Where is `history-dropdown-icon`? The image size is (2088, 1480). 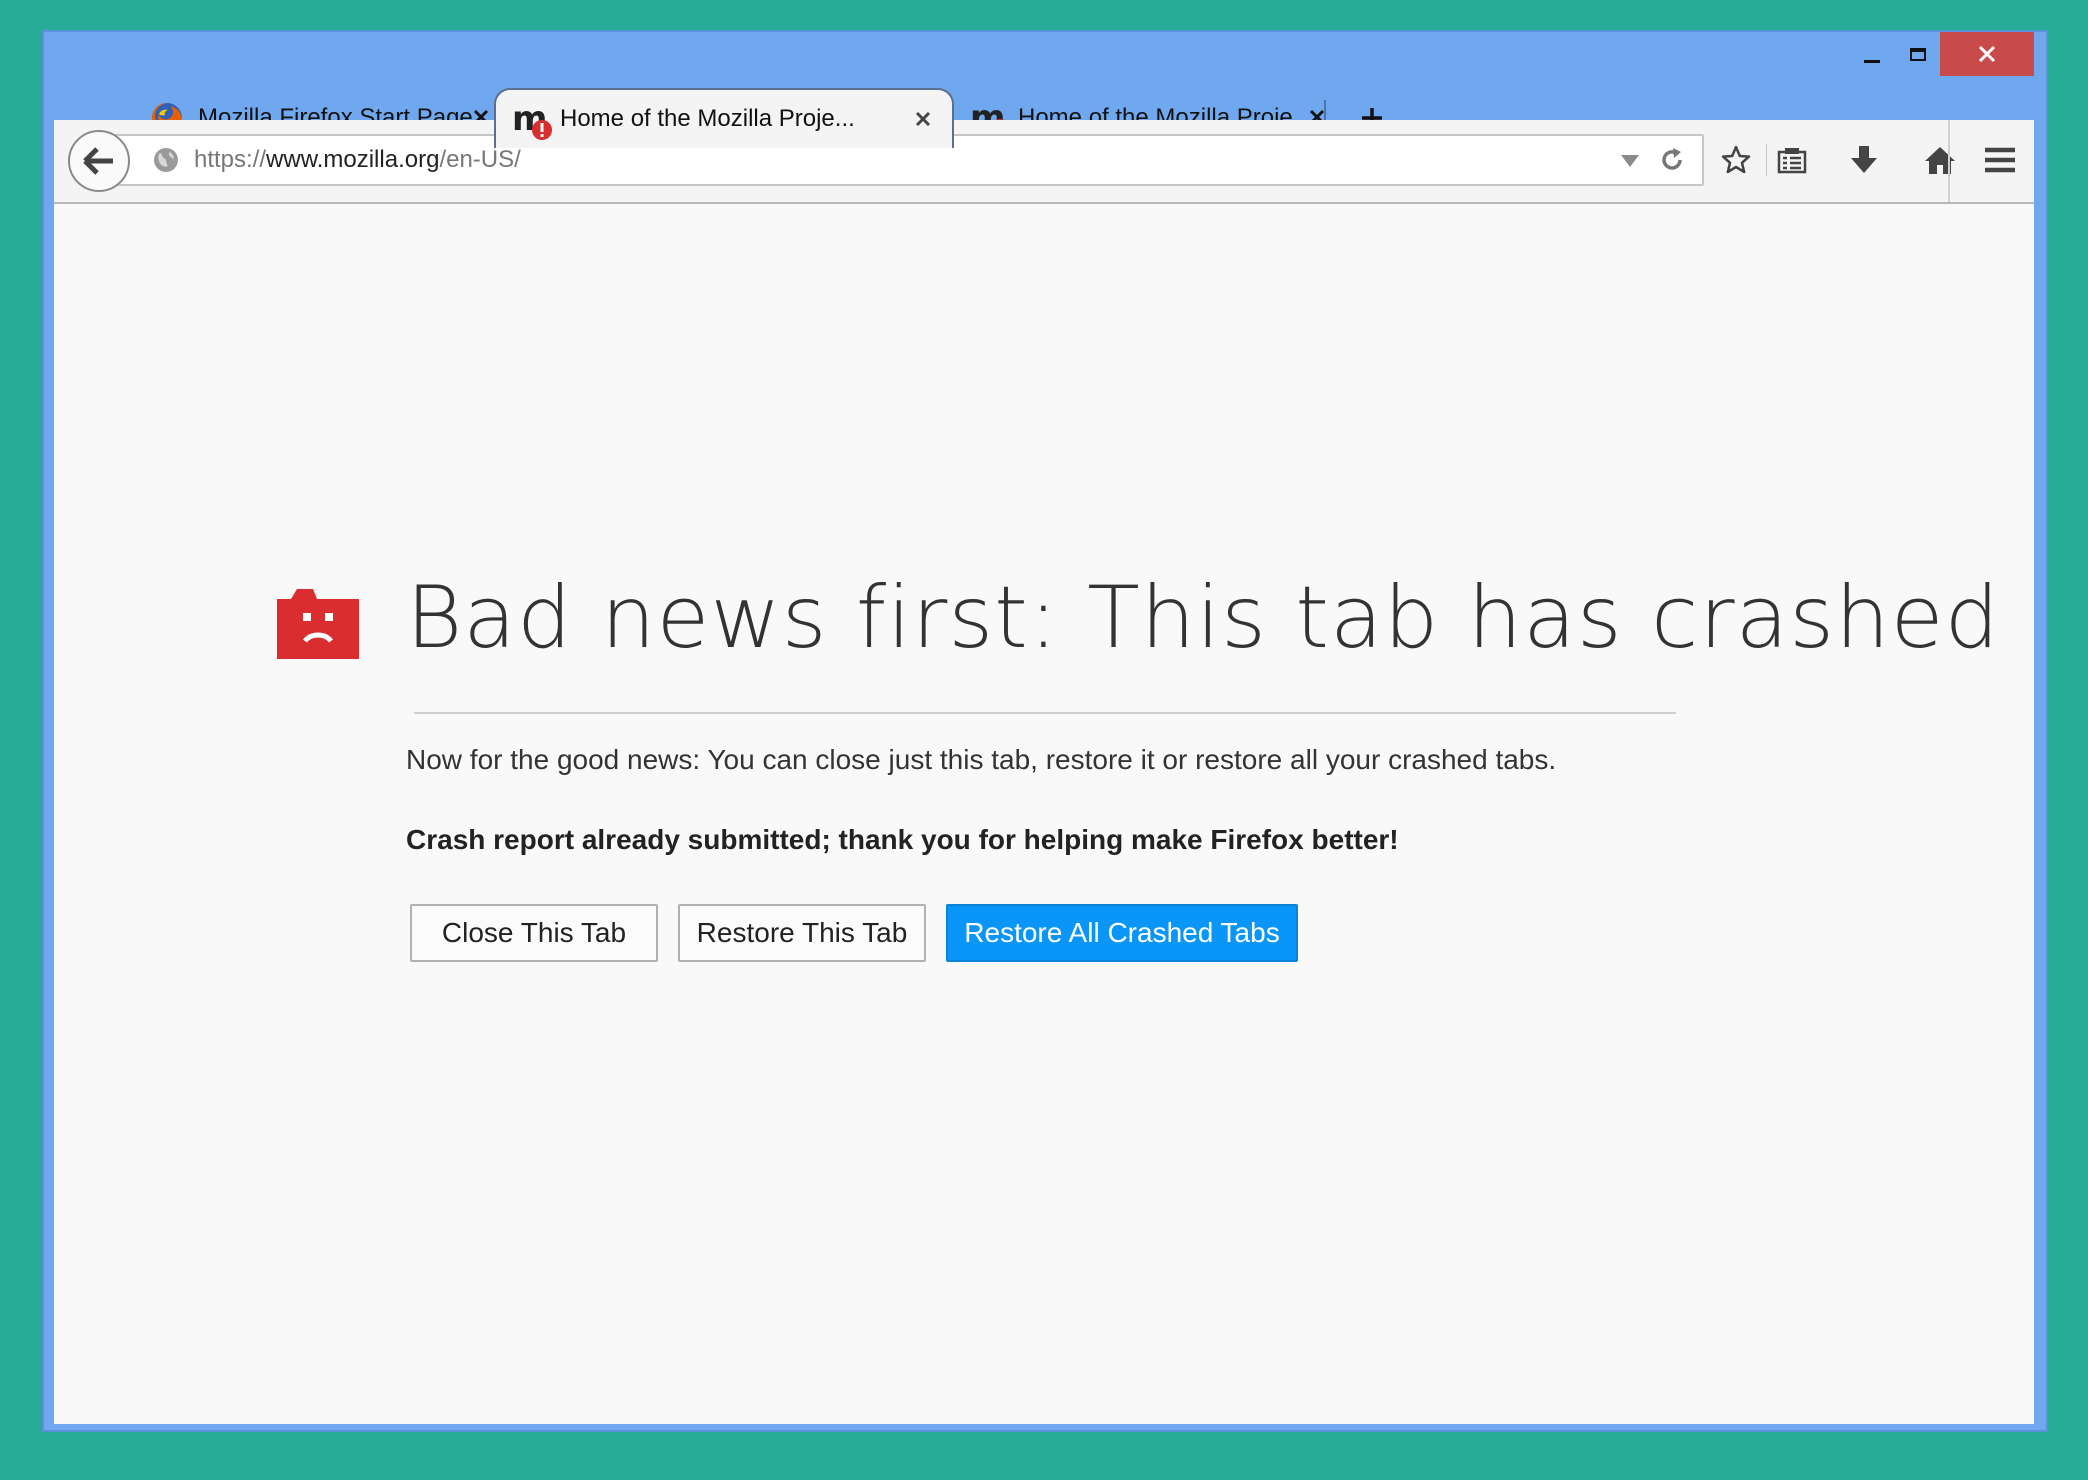 history-dropdown-icon is located at coordinates (1630, 163).